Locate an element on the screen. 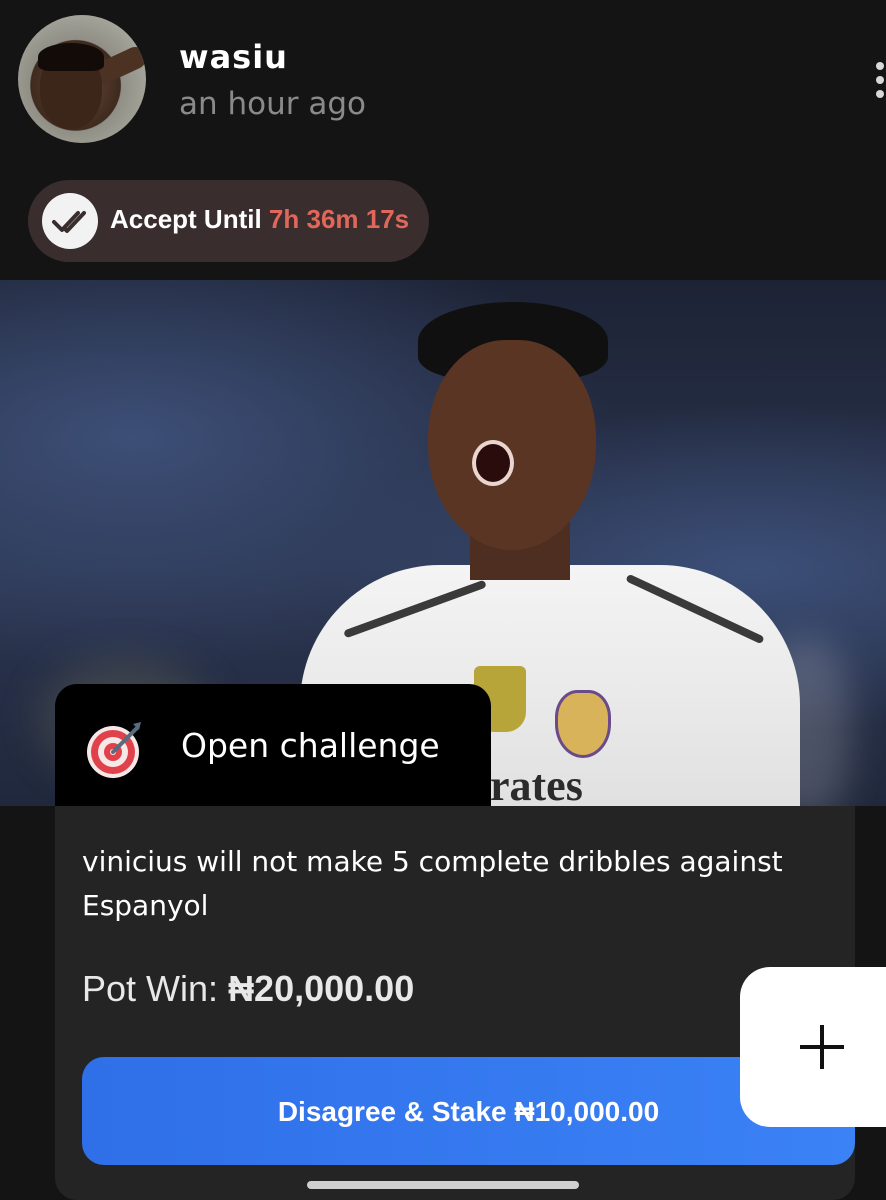  avatar-hair is located at coordinates (71, 57).